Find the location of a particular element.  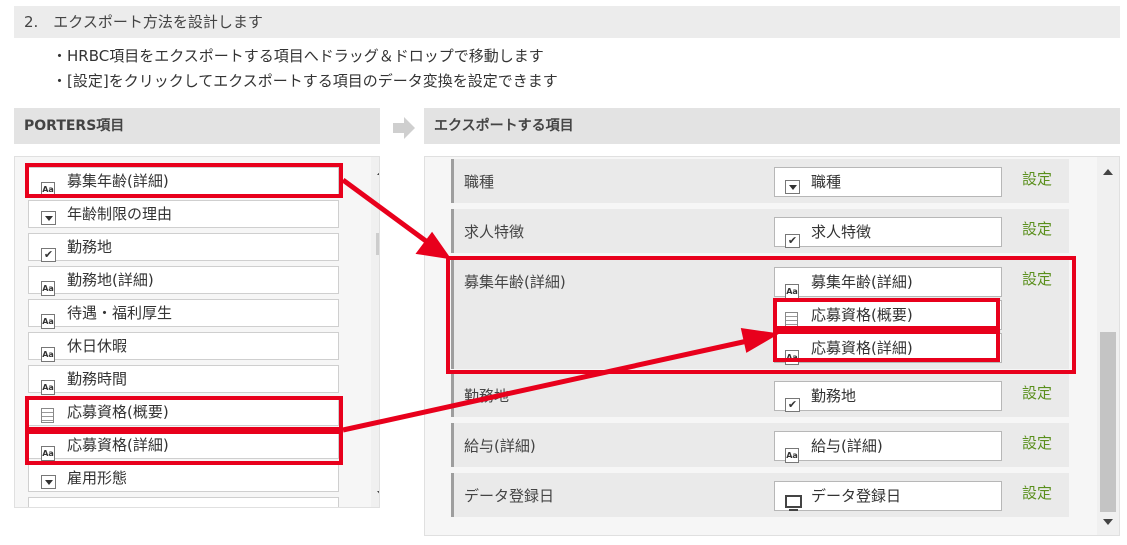

highlight-box-target-qual-summary is located at coordinates (886, 314).